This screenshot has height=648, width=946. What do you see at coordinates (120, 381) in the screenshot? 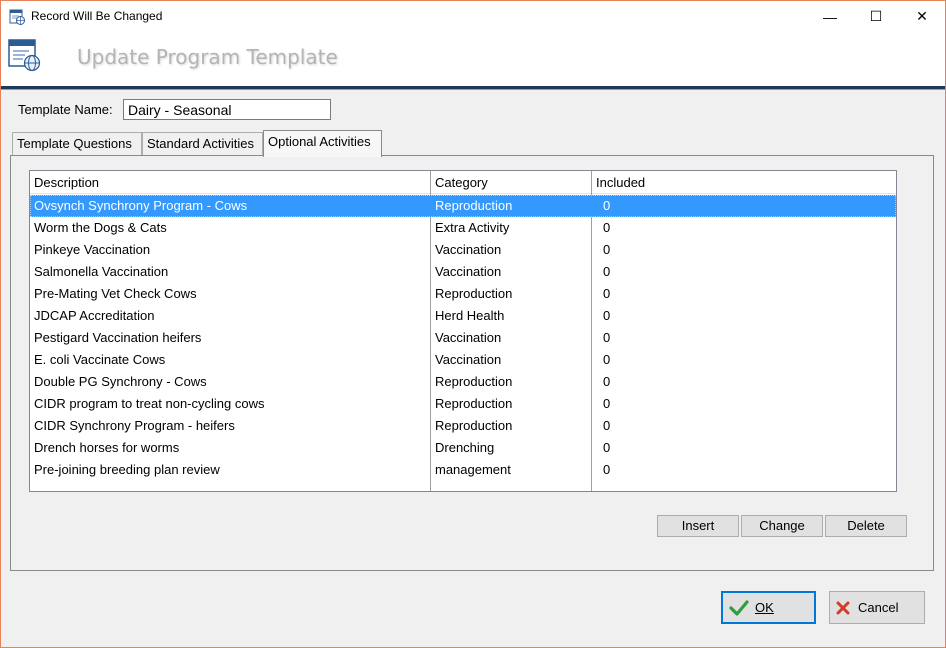
I see `cell-description: Double PG Synchrony - Cows` at bounding box center [120, 381].